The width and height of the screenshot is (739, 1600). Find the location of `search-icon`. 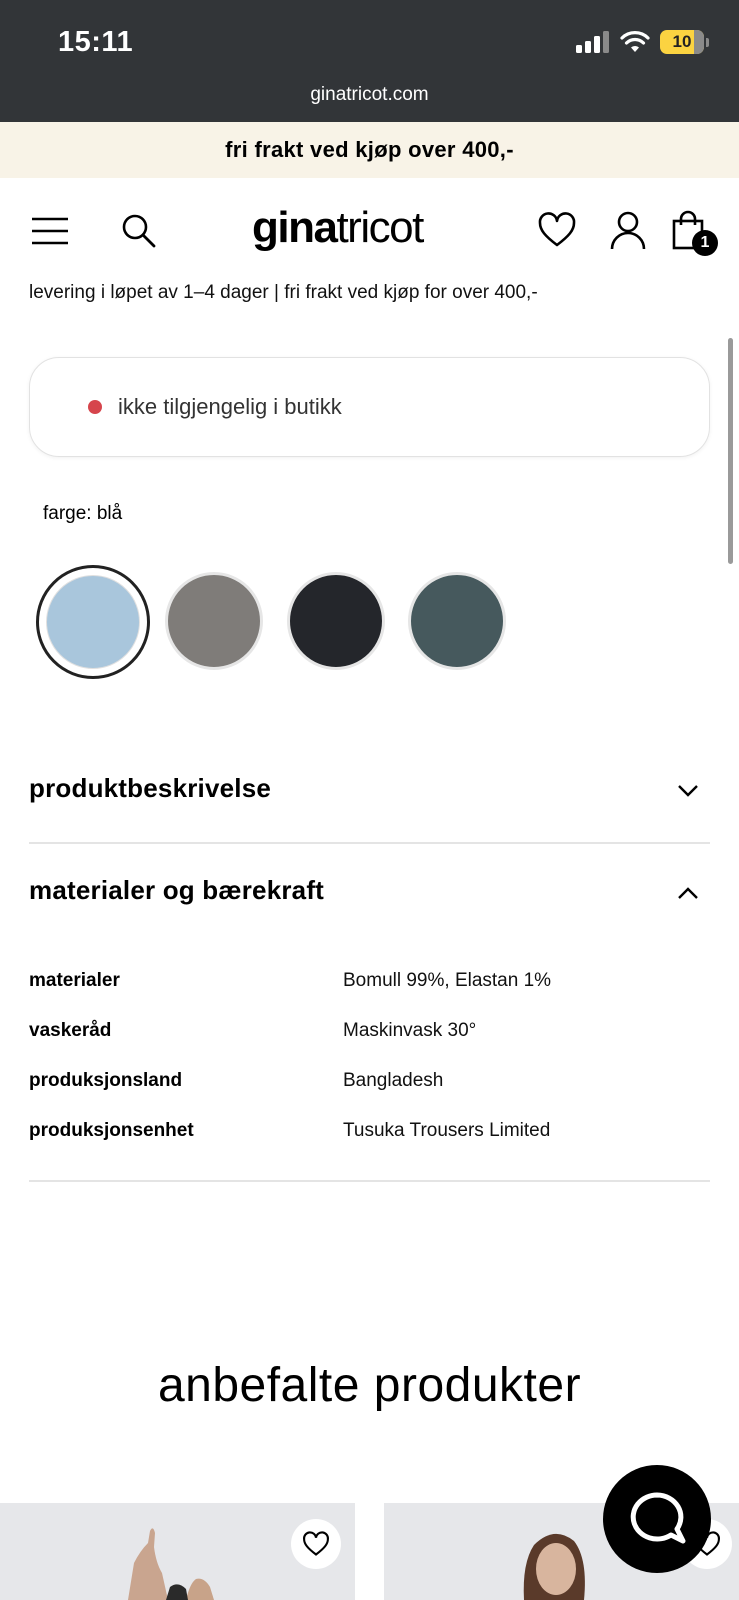

search-icon is located at coordinates (139, 231).